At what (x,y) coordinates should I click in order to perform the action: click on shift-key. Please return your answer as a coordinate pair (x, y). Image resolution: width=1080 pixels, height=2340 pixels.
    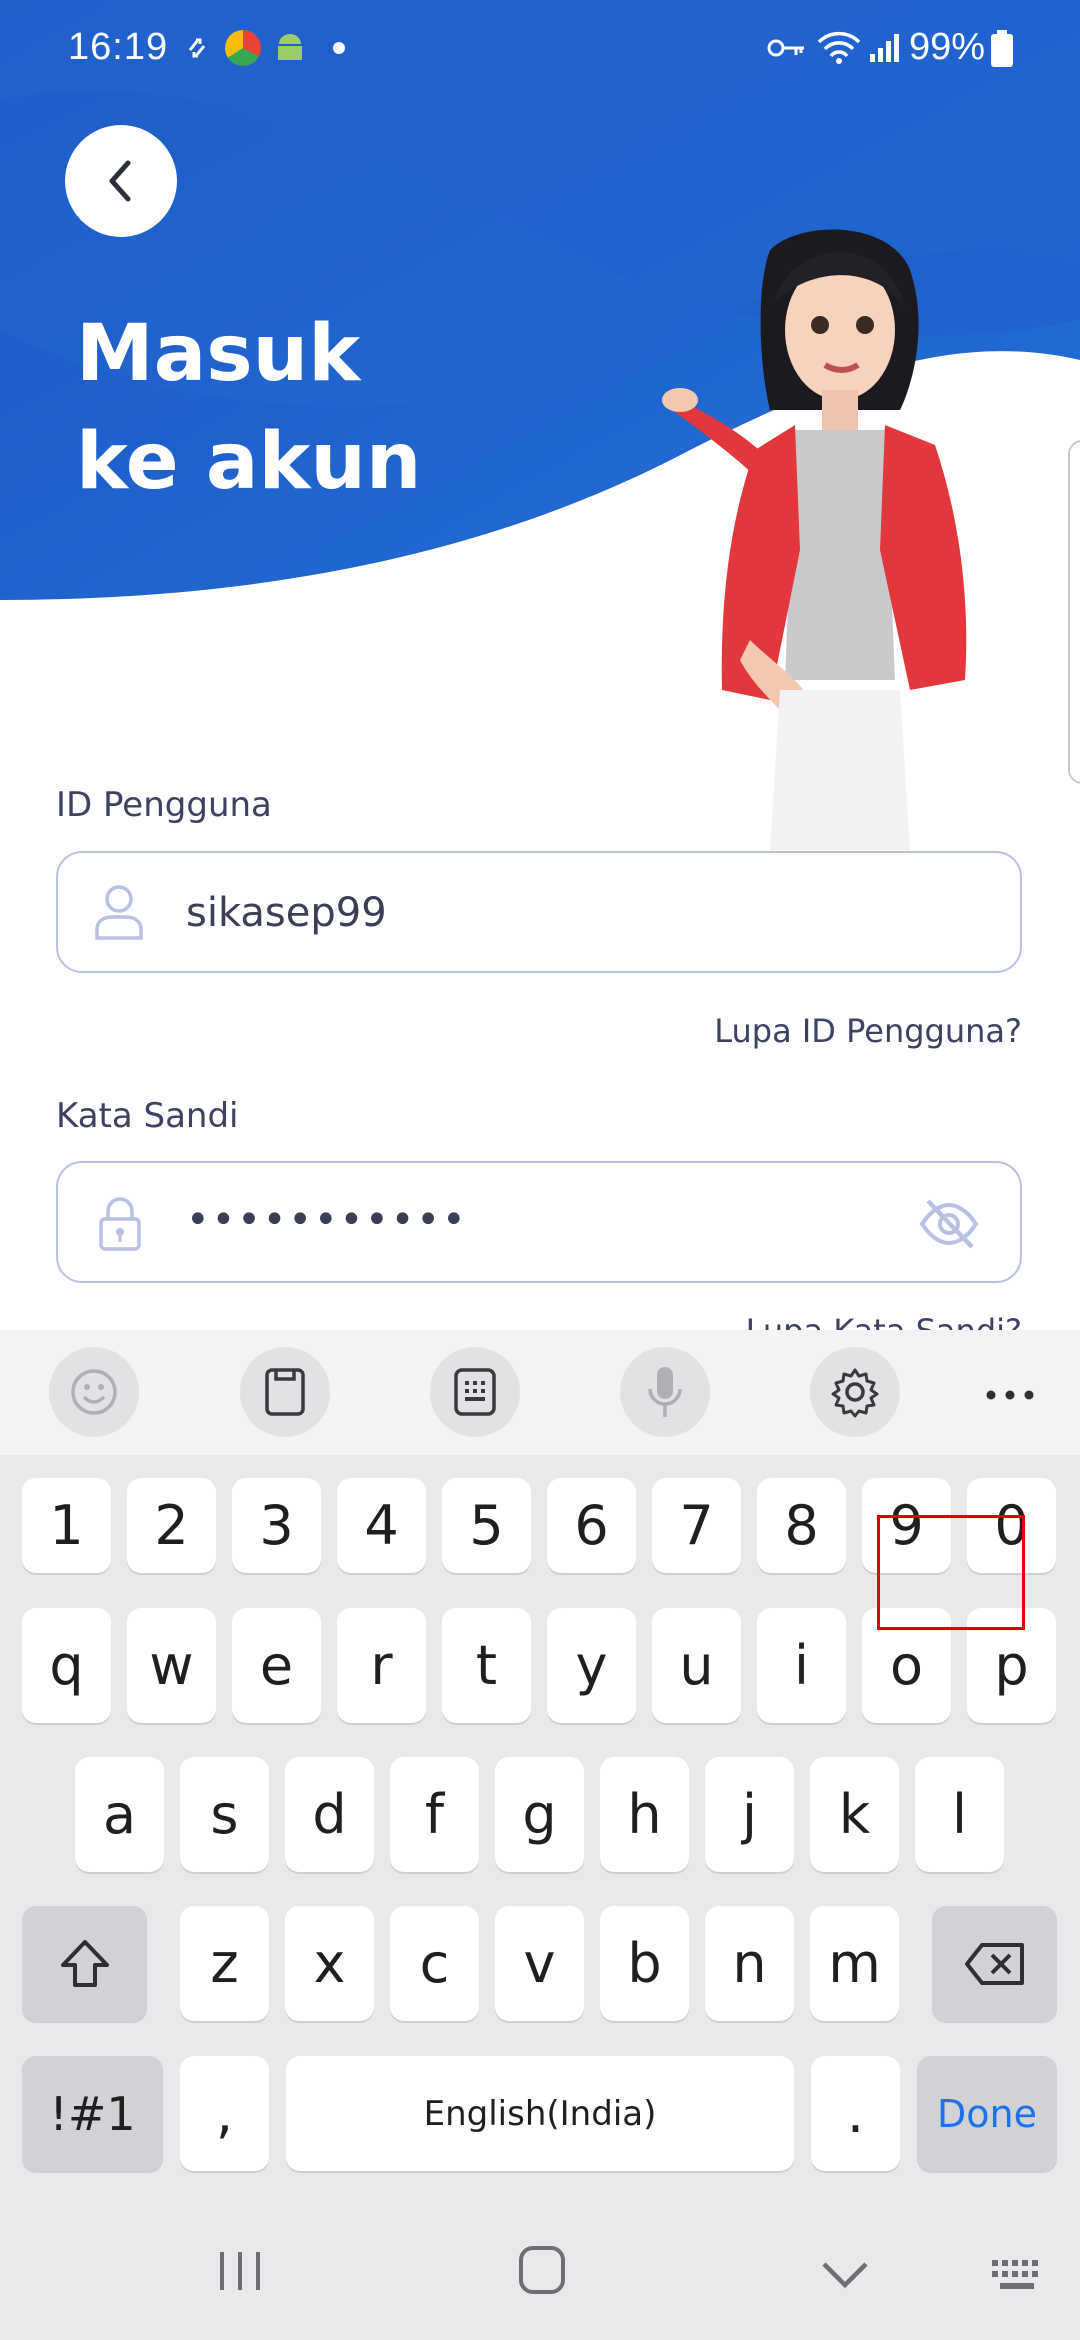
    Looking at the image, I should click on (84, 1963).